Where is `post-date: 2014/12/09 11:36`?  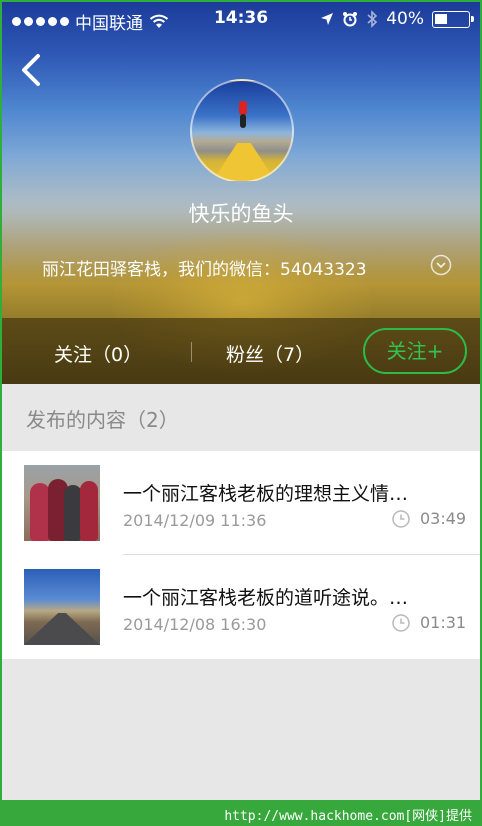 post-date: 2014/12/09 11:36 is located at coordinates (195, 520).